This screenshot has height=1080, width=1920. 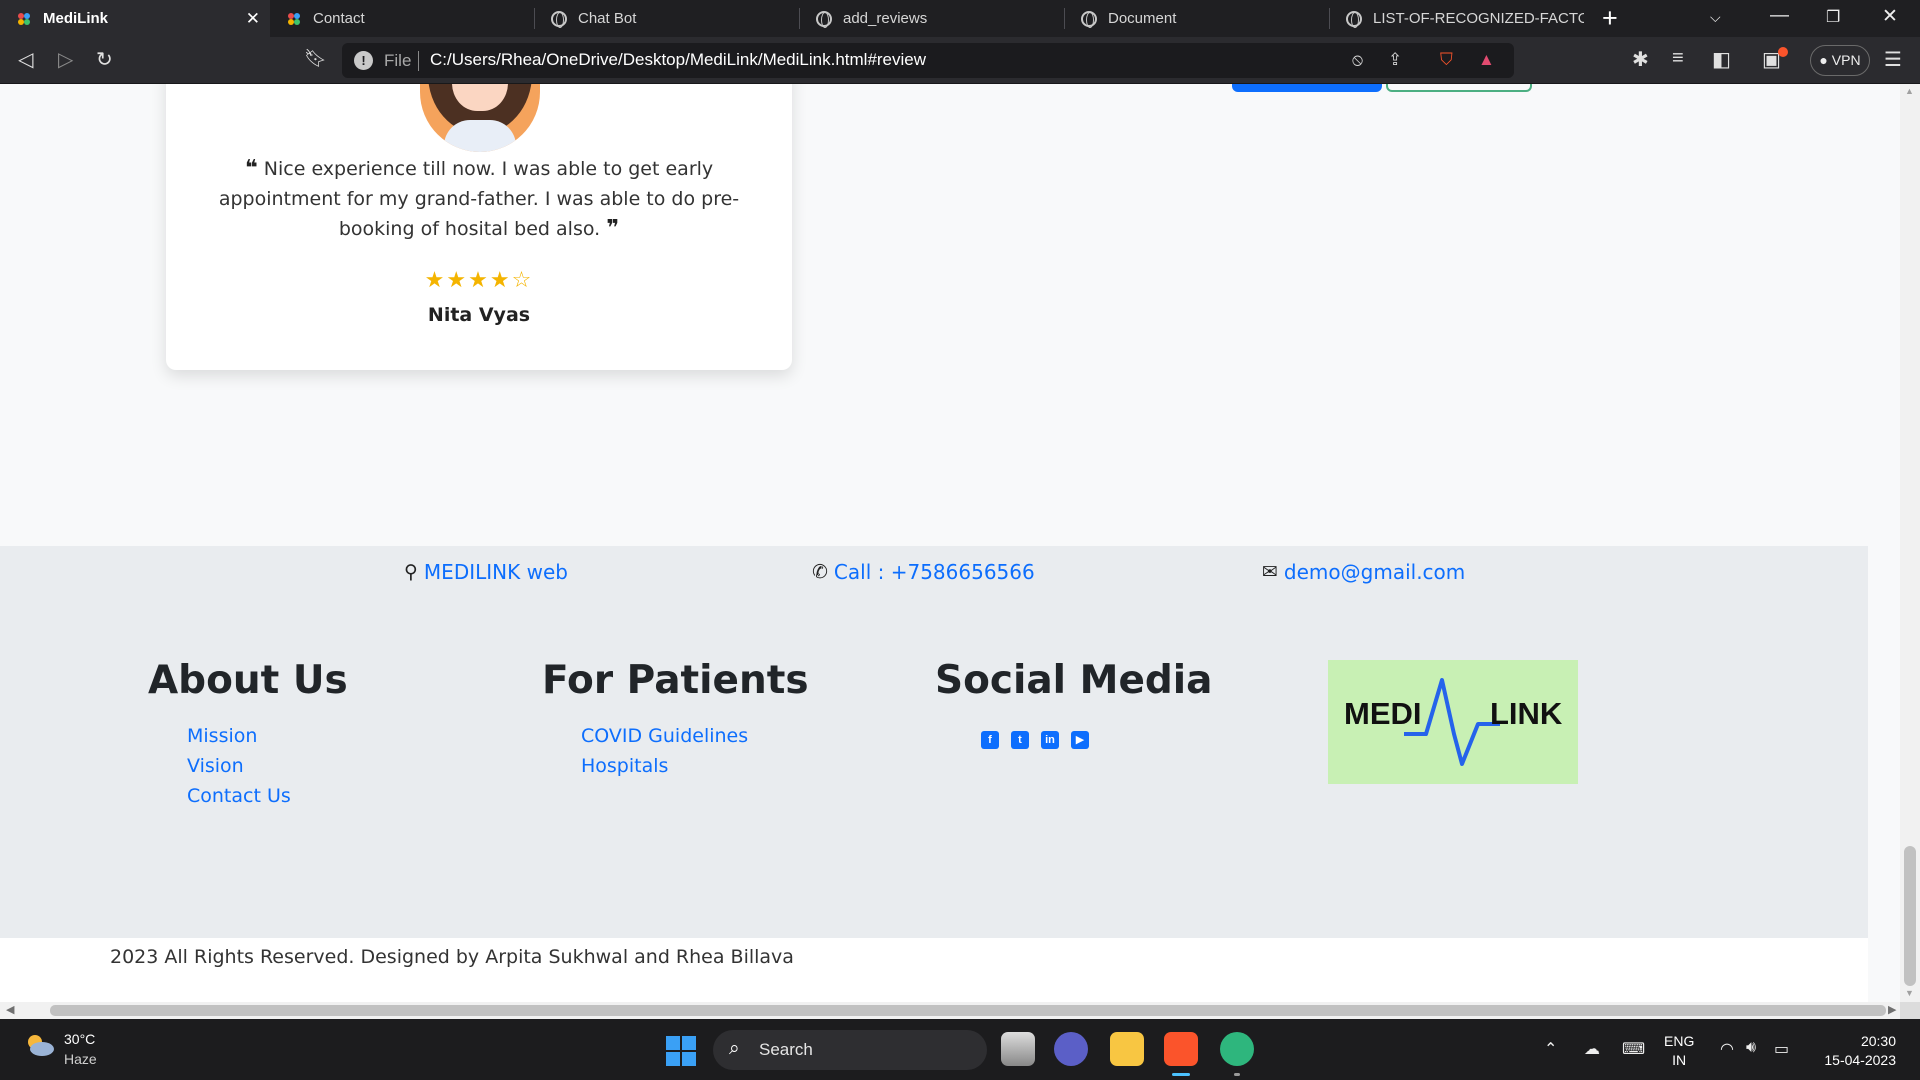 I want to click on facebook-icon: f, so click(x=990, y=740).